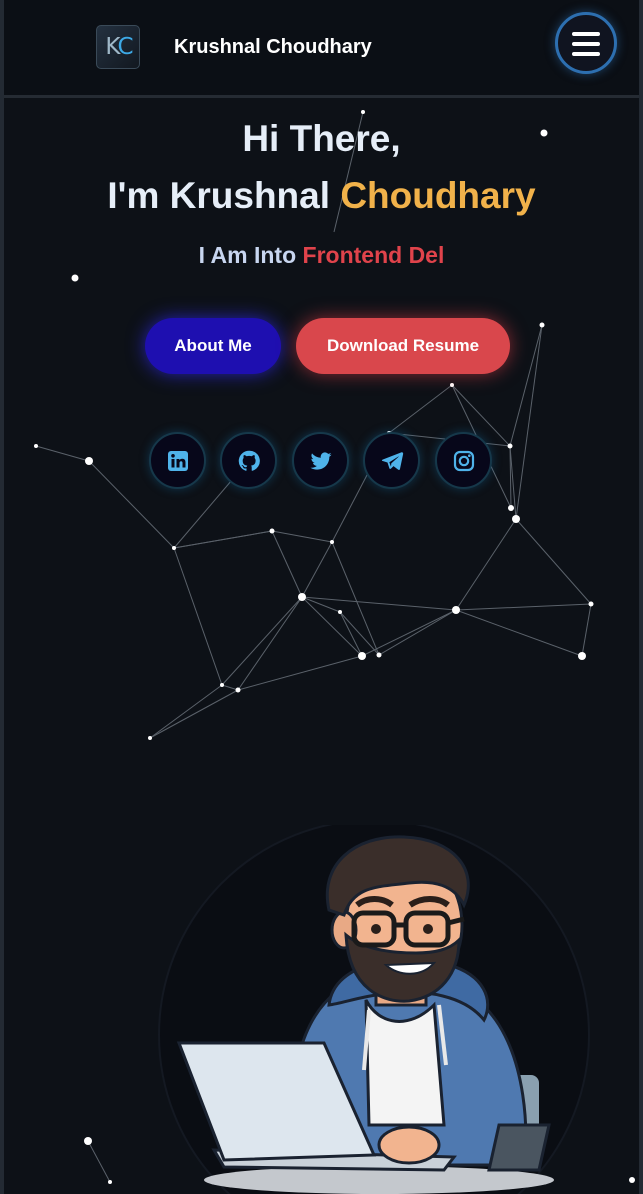 This screenshot has width=643, height=1194. Describe the element at coordinates (373, 255) in the screenshot. I see `typed-text: Frontend Del` at that location.